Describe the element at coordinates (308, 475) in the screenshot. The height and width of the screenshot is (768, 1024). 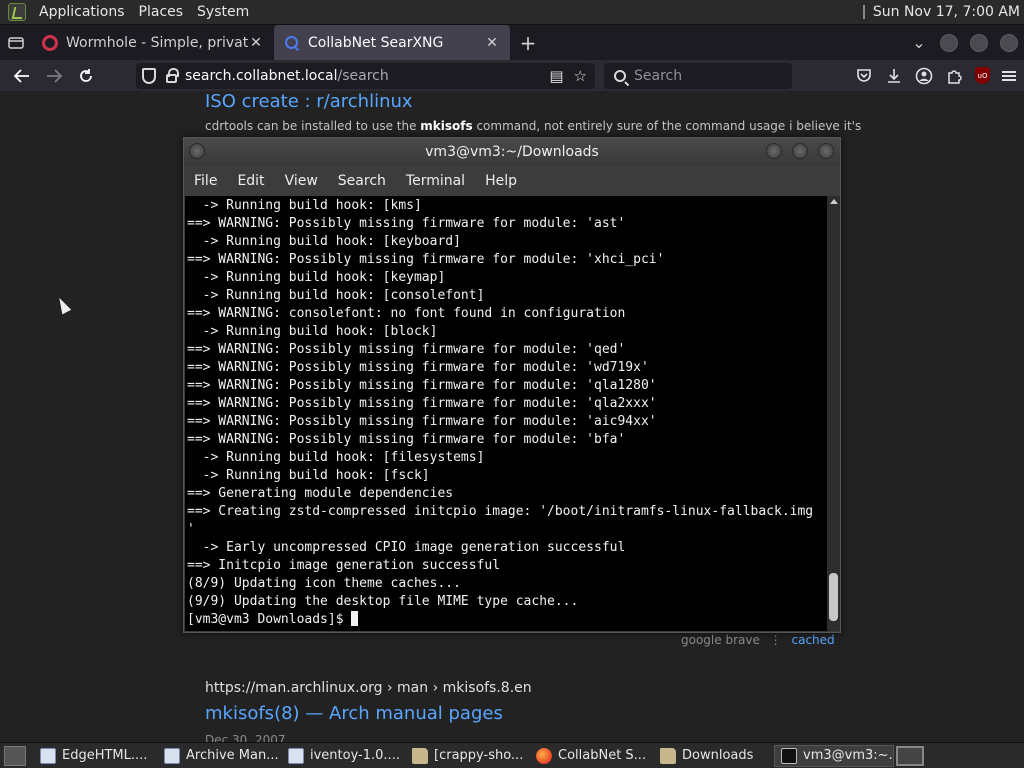
I see `terminal-line: -> Running build hook: [fsck]` at that location.